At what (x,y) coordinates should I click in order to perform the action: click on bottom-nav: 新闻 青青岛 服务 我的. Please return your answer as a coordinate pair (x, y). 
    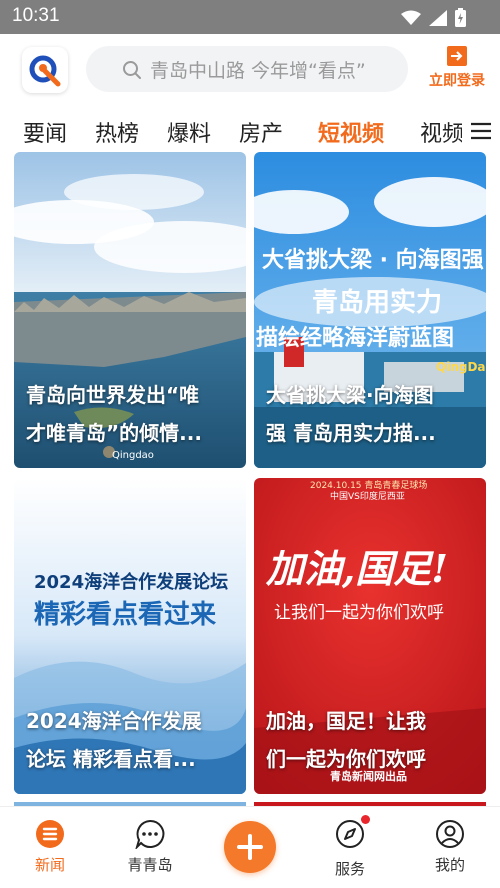
    Looking at the image, I should click on (250, 847).